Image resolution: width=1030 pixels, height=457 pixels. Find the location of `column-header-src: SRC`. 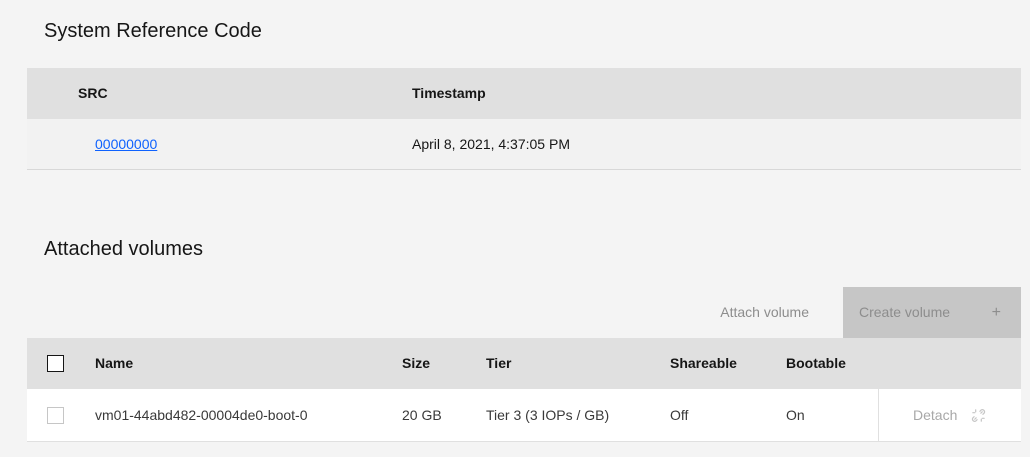

column-header-src: SRC is located at coordinates (93, 93).